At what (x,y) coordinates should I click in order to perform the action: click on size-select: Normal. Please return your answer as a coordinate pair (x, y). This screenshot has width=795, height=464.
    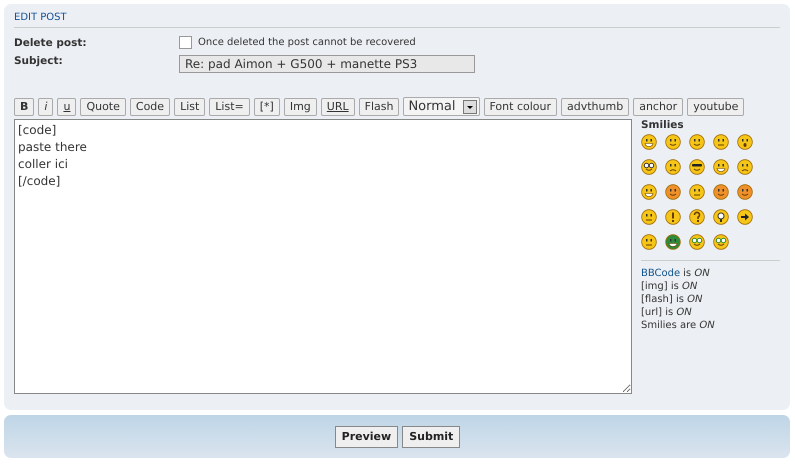
    Looking at the image, I should click on (441, 106).